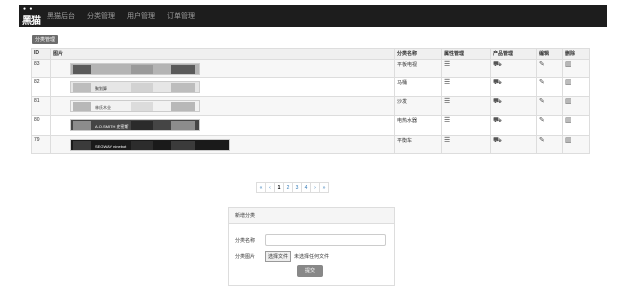 This screenshot has height=308, width=626. What do you see at coordinates (135, 106) in the screenshot?
I see `category-banner-image: 林氏木业` at bounding box center [135, 106].